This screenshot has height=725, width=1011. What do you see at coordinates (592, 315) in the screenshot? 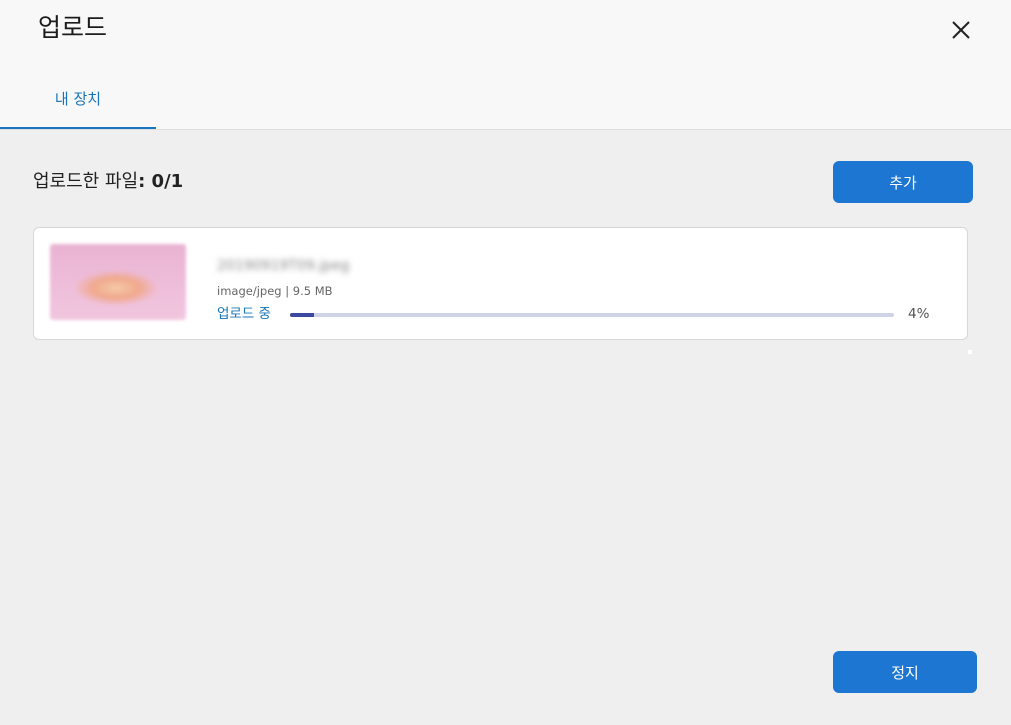
I see `upload-progress-bar` at bounding box center [592, 315].